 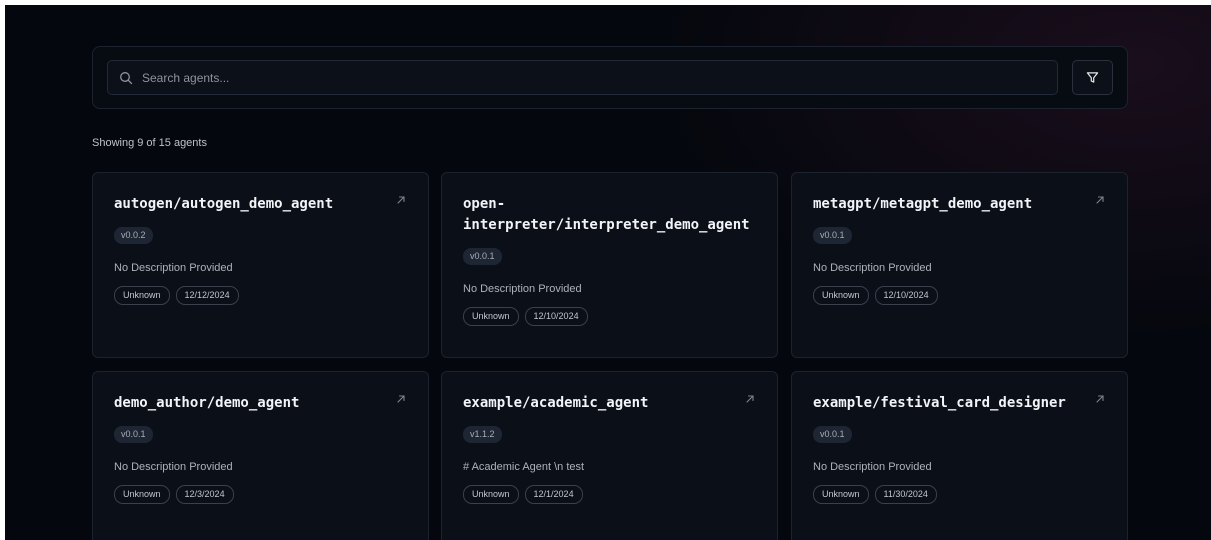 What do you see at coordinates (224, 204) in the screenshot?
I see `agent-card-title: autogen/autogen_demo_agent` at bounding box center [224, 204].